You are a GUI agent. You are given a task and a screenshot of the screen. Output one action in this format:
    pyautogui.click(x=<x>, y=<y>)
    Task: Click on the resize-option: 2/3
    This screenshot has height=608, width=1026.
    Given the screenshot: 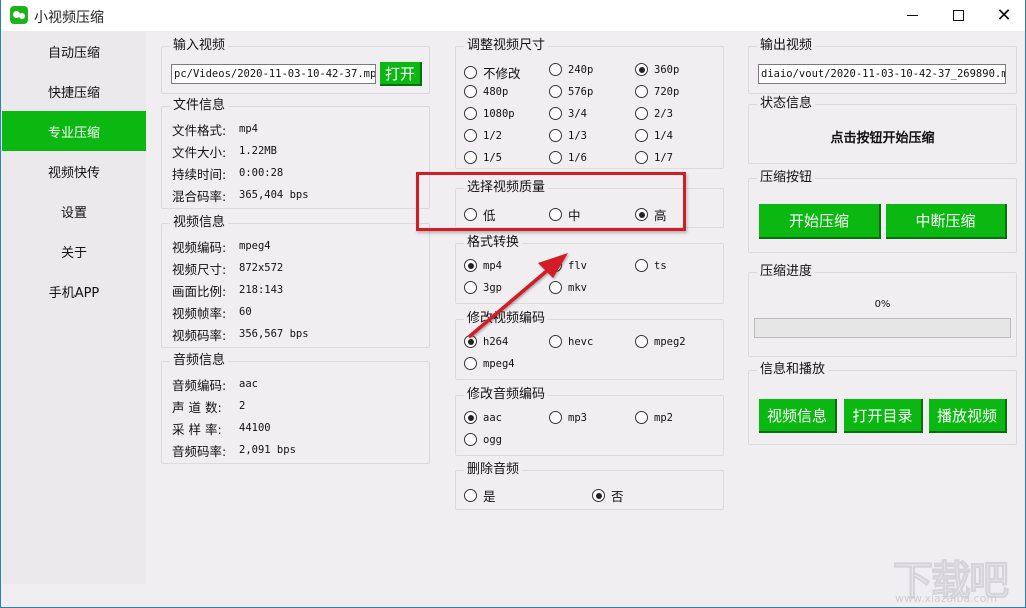 What is the action you would take?
    pyautogui.click(x=654, y=113)
    